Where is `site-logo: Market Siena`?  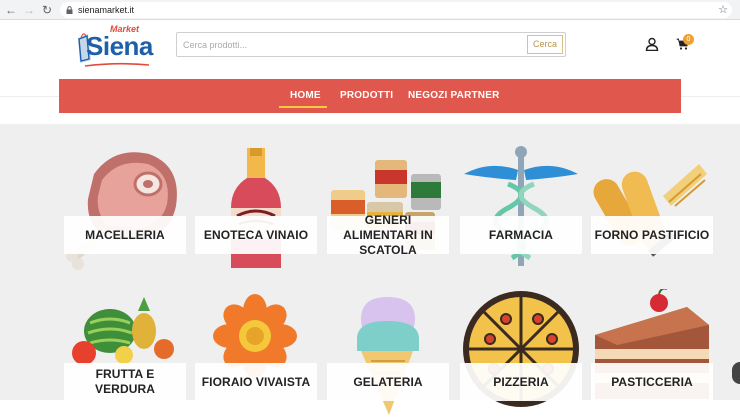
site-logo: Market Siena is located at coordinates (116, 46).